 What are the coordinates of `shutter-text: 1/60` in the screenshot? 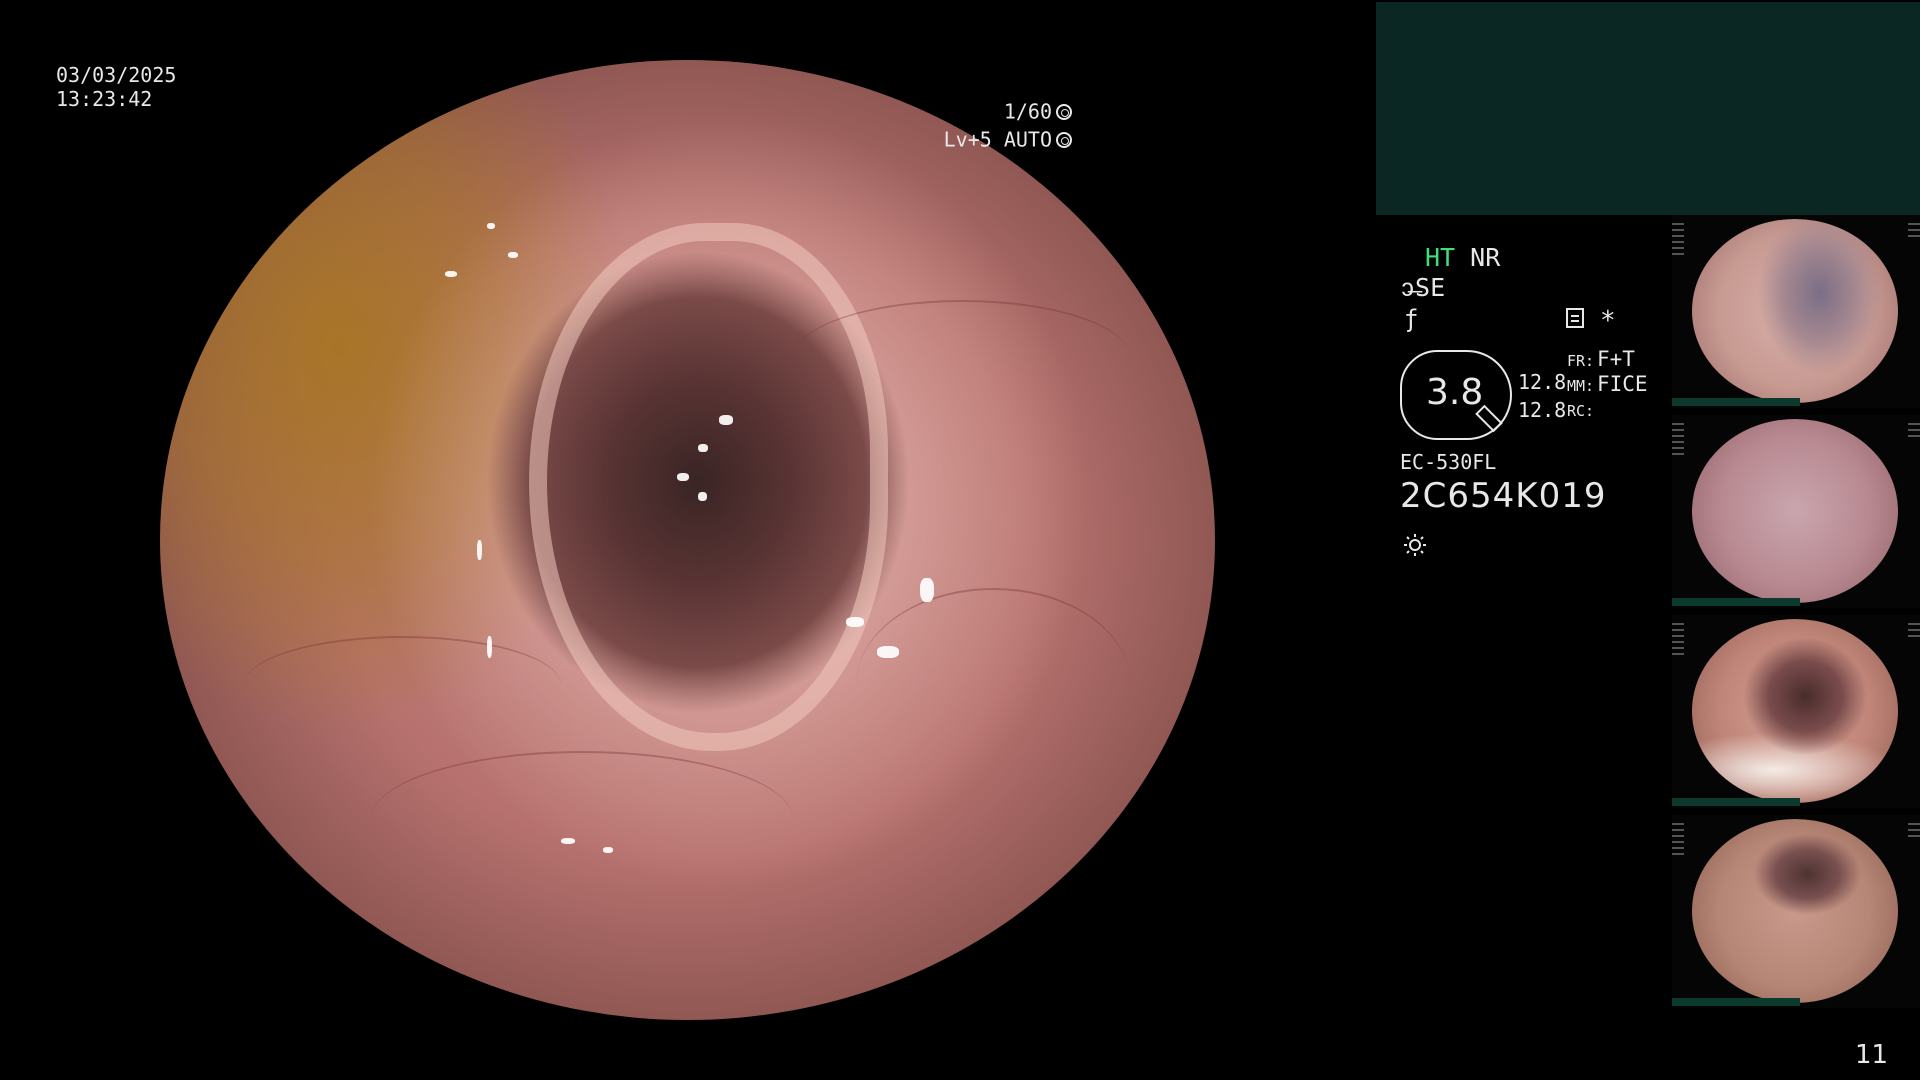 It's located at (1027, 111).